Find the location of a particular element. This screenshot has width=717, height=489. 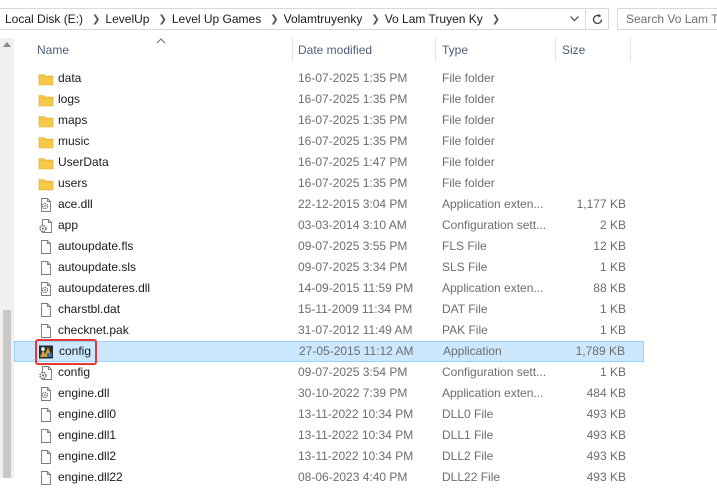

file-name: autoupdate.sls is located at coordinates (97, 267).